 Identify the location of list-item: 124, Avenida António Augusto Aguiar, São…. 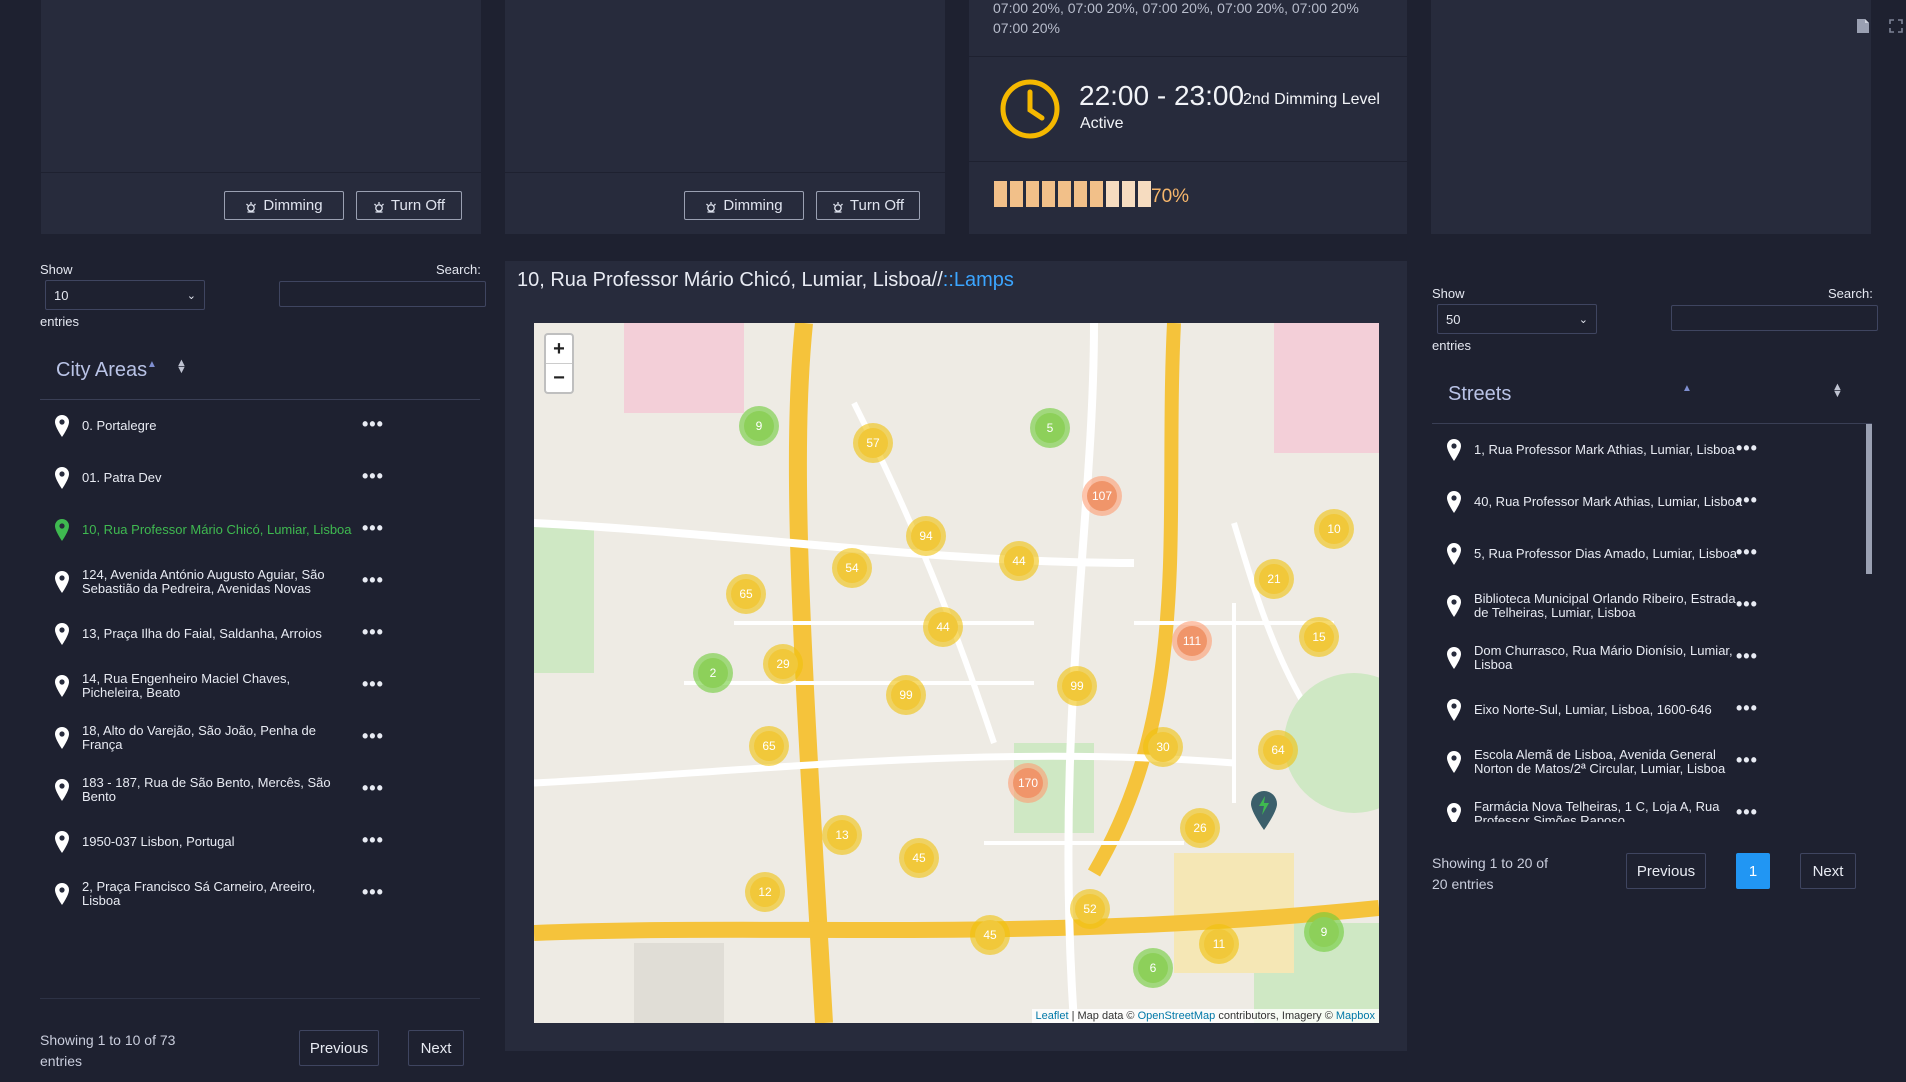
(260, 582).